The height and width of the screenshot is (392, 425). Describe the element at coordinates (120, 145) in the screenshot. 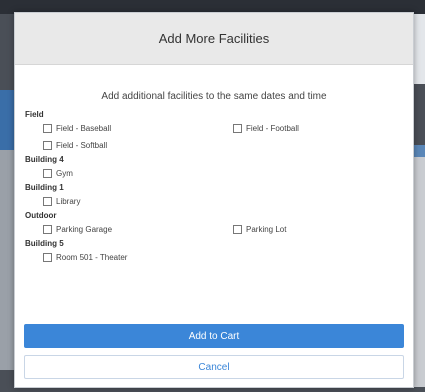

I see `facility-option-field-softball: Field - Softball` at that location.